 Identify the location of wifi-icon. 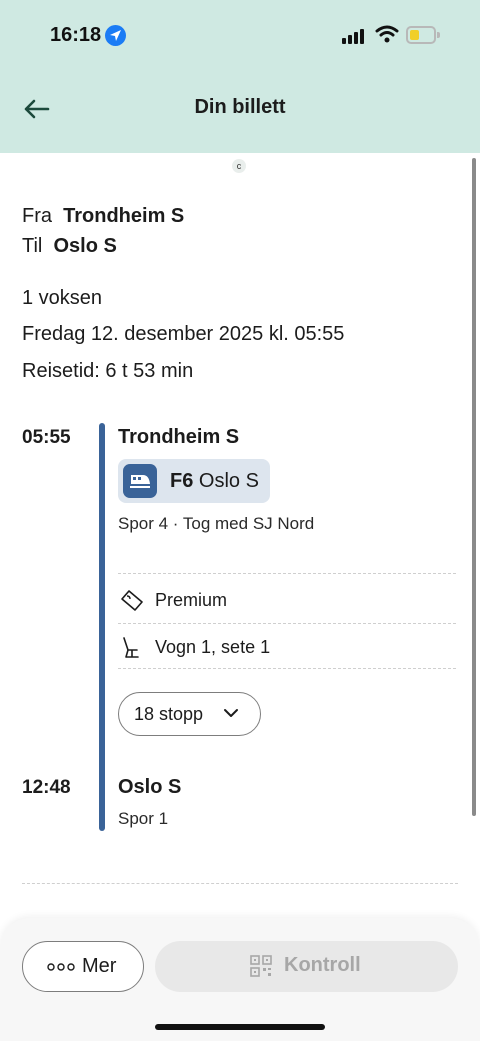
(387, 34).